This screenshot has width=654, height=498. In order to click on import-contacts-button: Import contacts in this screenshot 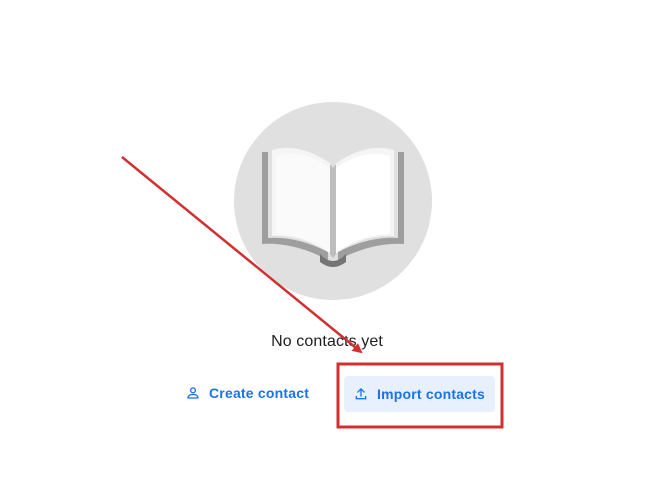, I will do `click(420, 394)`.